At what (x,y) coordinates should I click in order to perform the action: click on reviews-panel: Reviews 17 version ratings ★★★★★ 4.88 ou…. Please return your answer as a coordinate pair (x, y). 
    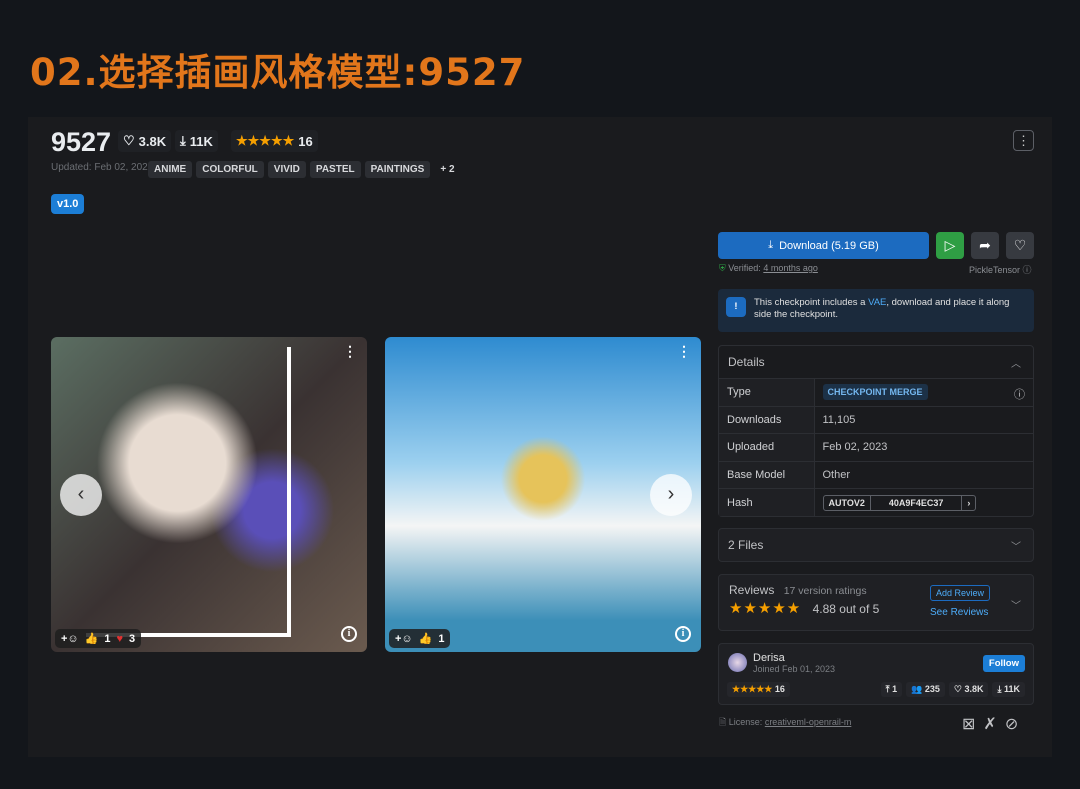
    Looking at the image, I should click on (876, 602).